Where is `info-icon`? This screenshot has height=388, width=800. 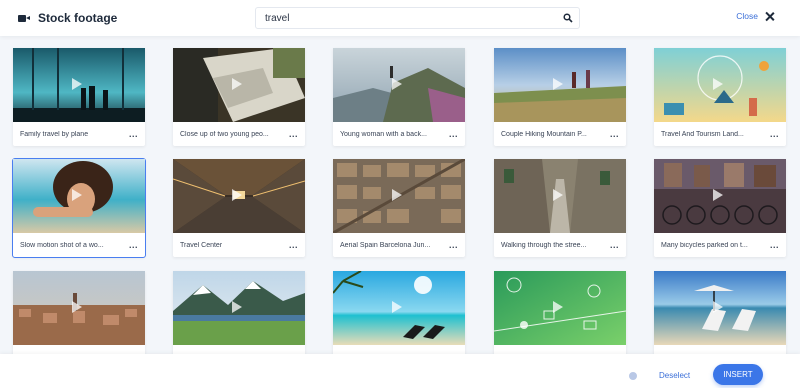 info-icon is located at coordinates (633, 376).